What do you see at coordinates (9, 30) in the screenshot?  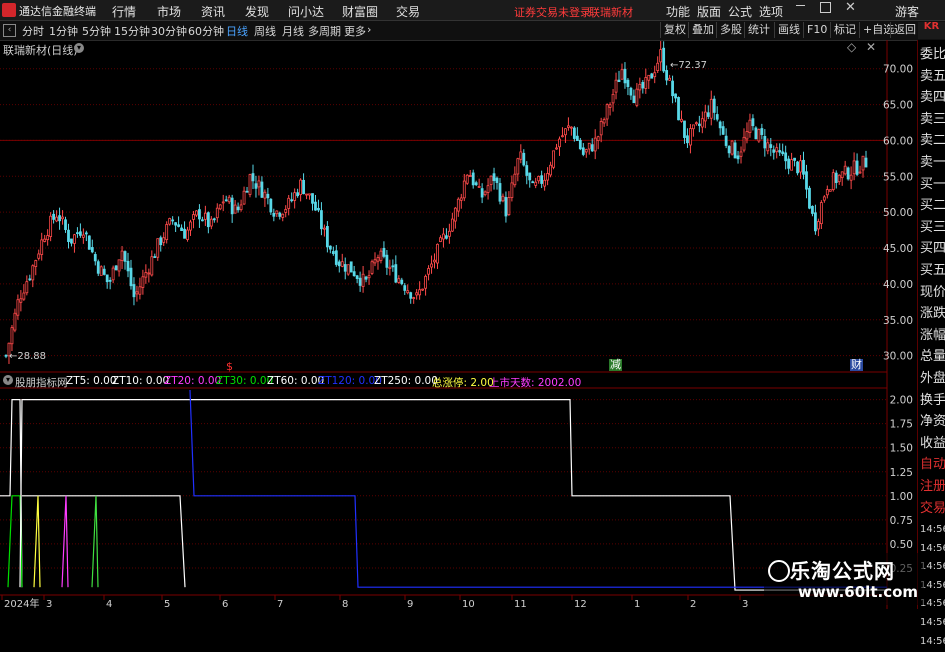 I see `collapse-icon: ‹` at bounding box center [9, 30].